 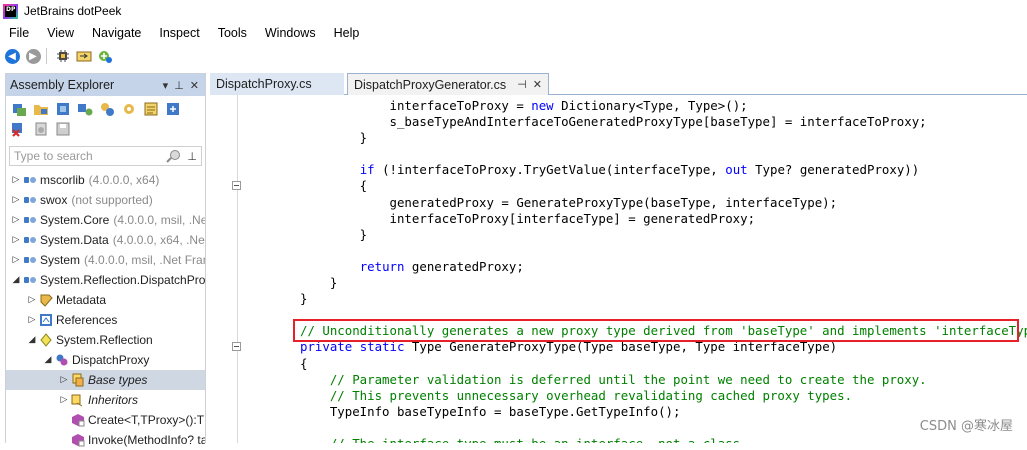 What do you see at coordinates (63, 109) in the screenshot?
I see `open-gac-icon` at bounding box center [63, 109].